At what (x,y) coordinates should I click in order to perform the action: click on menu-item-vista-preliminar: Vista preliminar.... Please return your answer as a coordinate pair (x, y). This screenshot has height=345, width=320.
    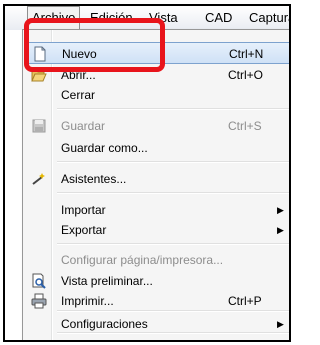
    Looking at the image, I should click on (157, 281).